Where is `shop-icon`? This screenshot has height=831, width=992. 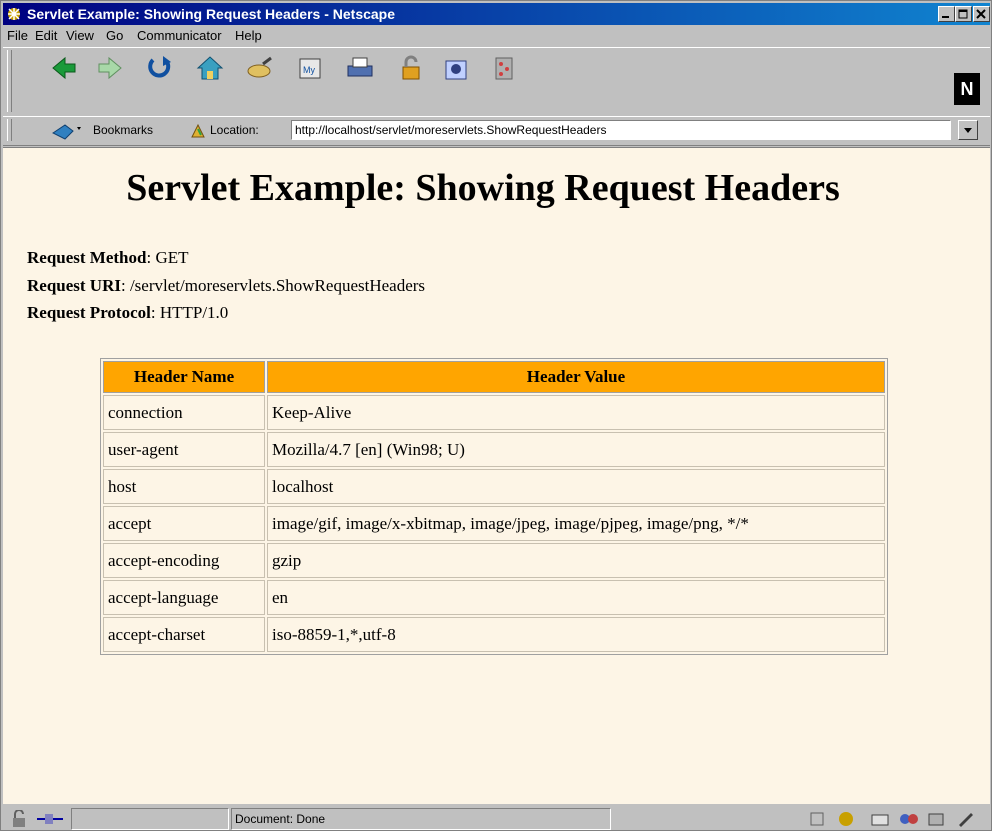 shop-icon is located at coordinates (456, 70).